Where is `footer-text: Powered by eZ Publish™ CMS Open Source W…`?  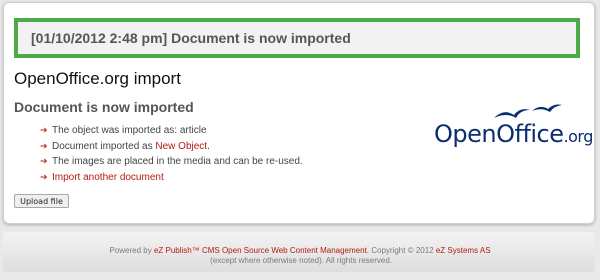 footer-text: Powered by eZ Publish™ CMS Open Source W… is located at coordinates (300, 255).